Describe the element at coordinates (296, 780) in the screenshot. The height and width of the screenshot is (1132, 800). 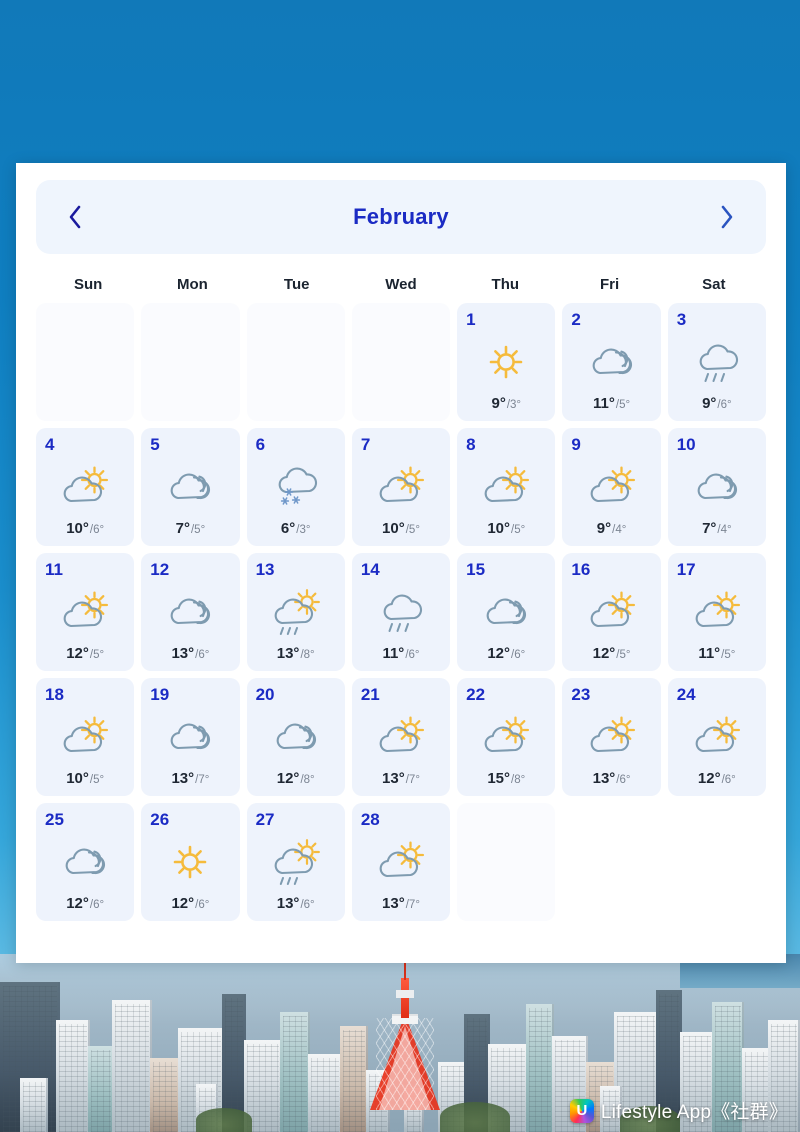
I see `temperature-range: 12°/8°` at that location.